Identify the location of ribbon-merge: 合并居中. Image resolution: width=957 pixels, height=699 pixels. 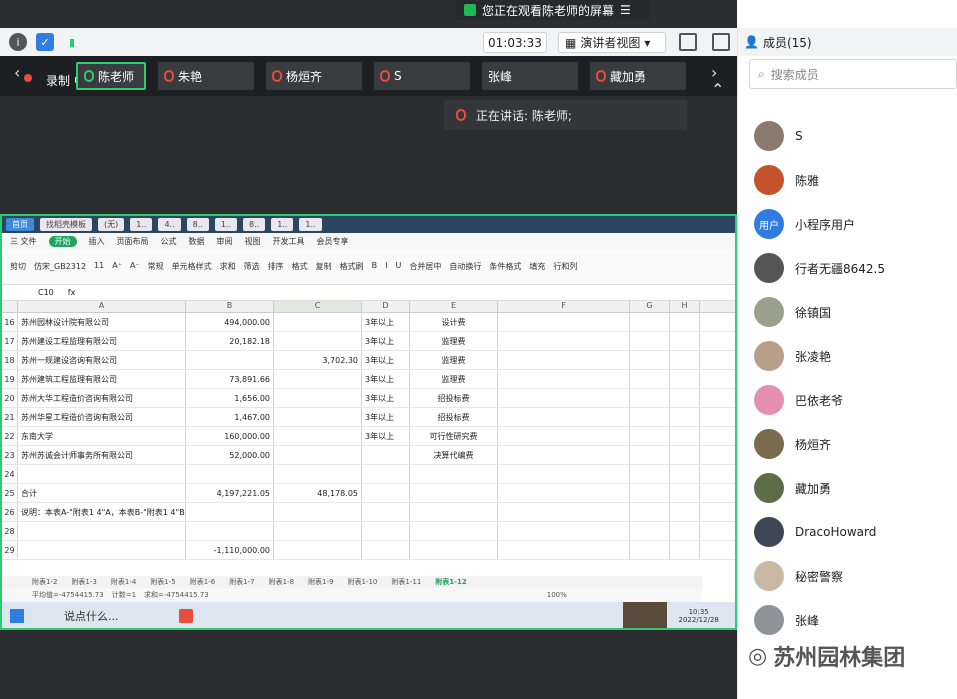
(425, 266).